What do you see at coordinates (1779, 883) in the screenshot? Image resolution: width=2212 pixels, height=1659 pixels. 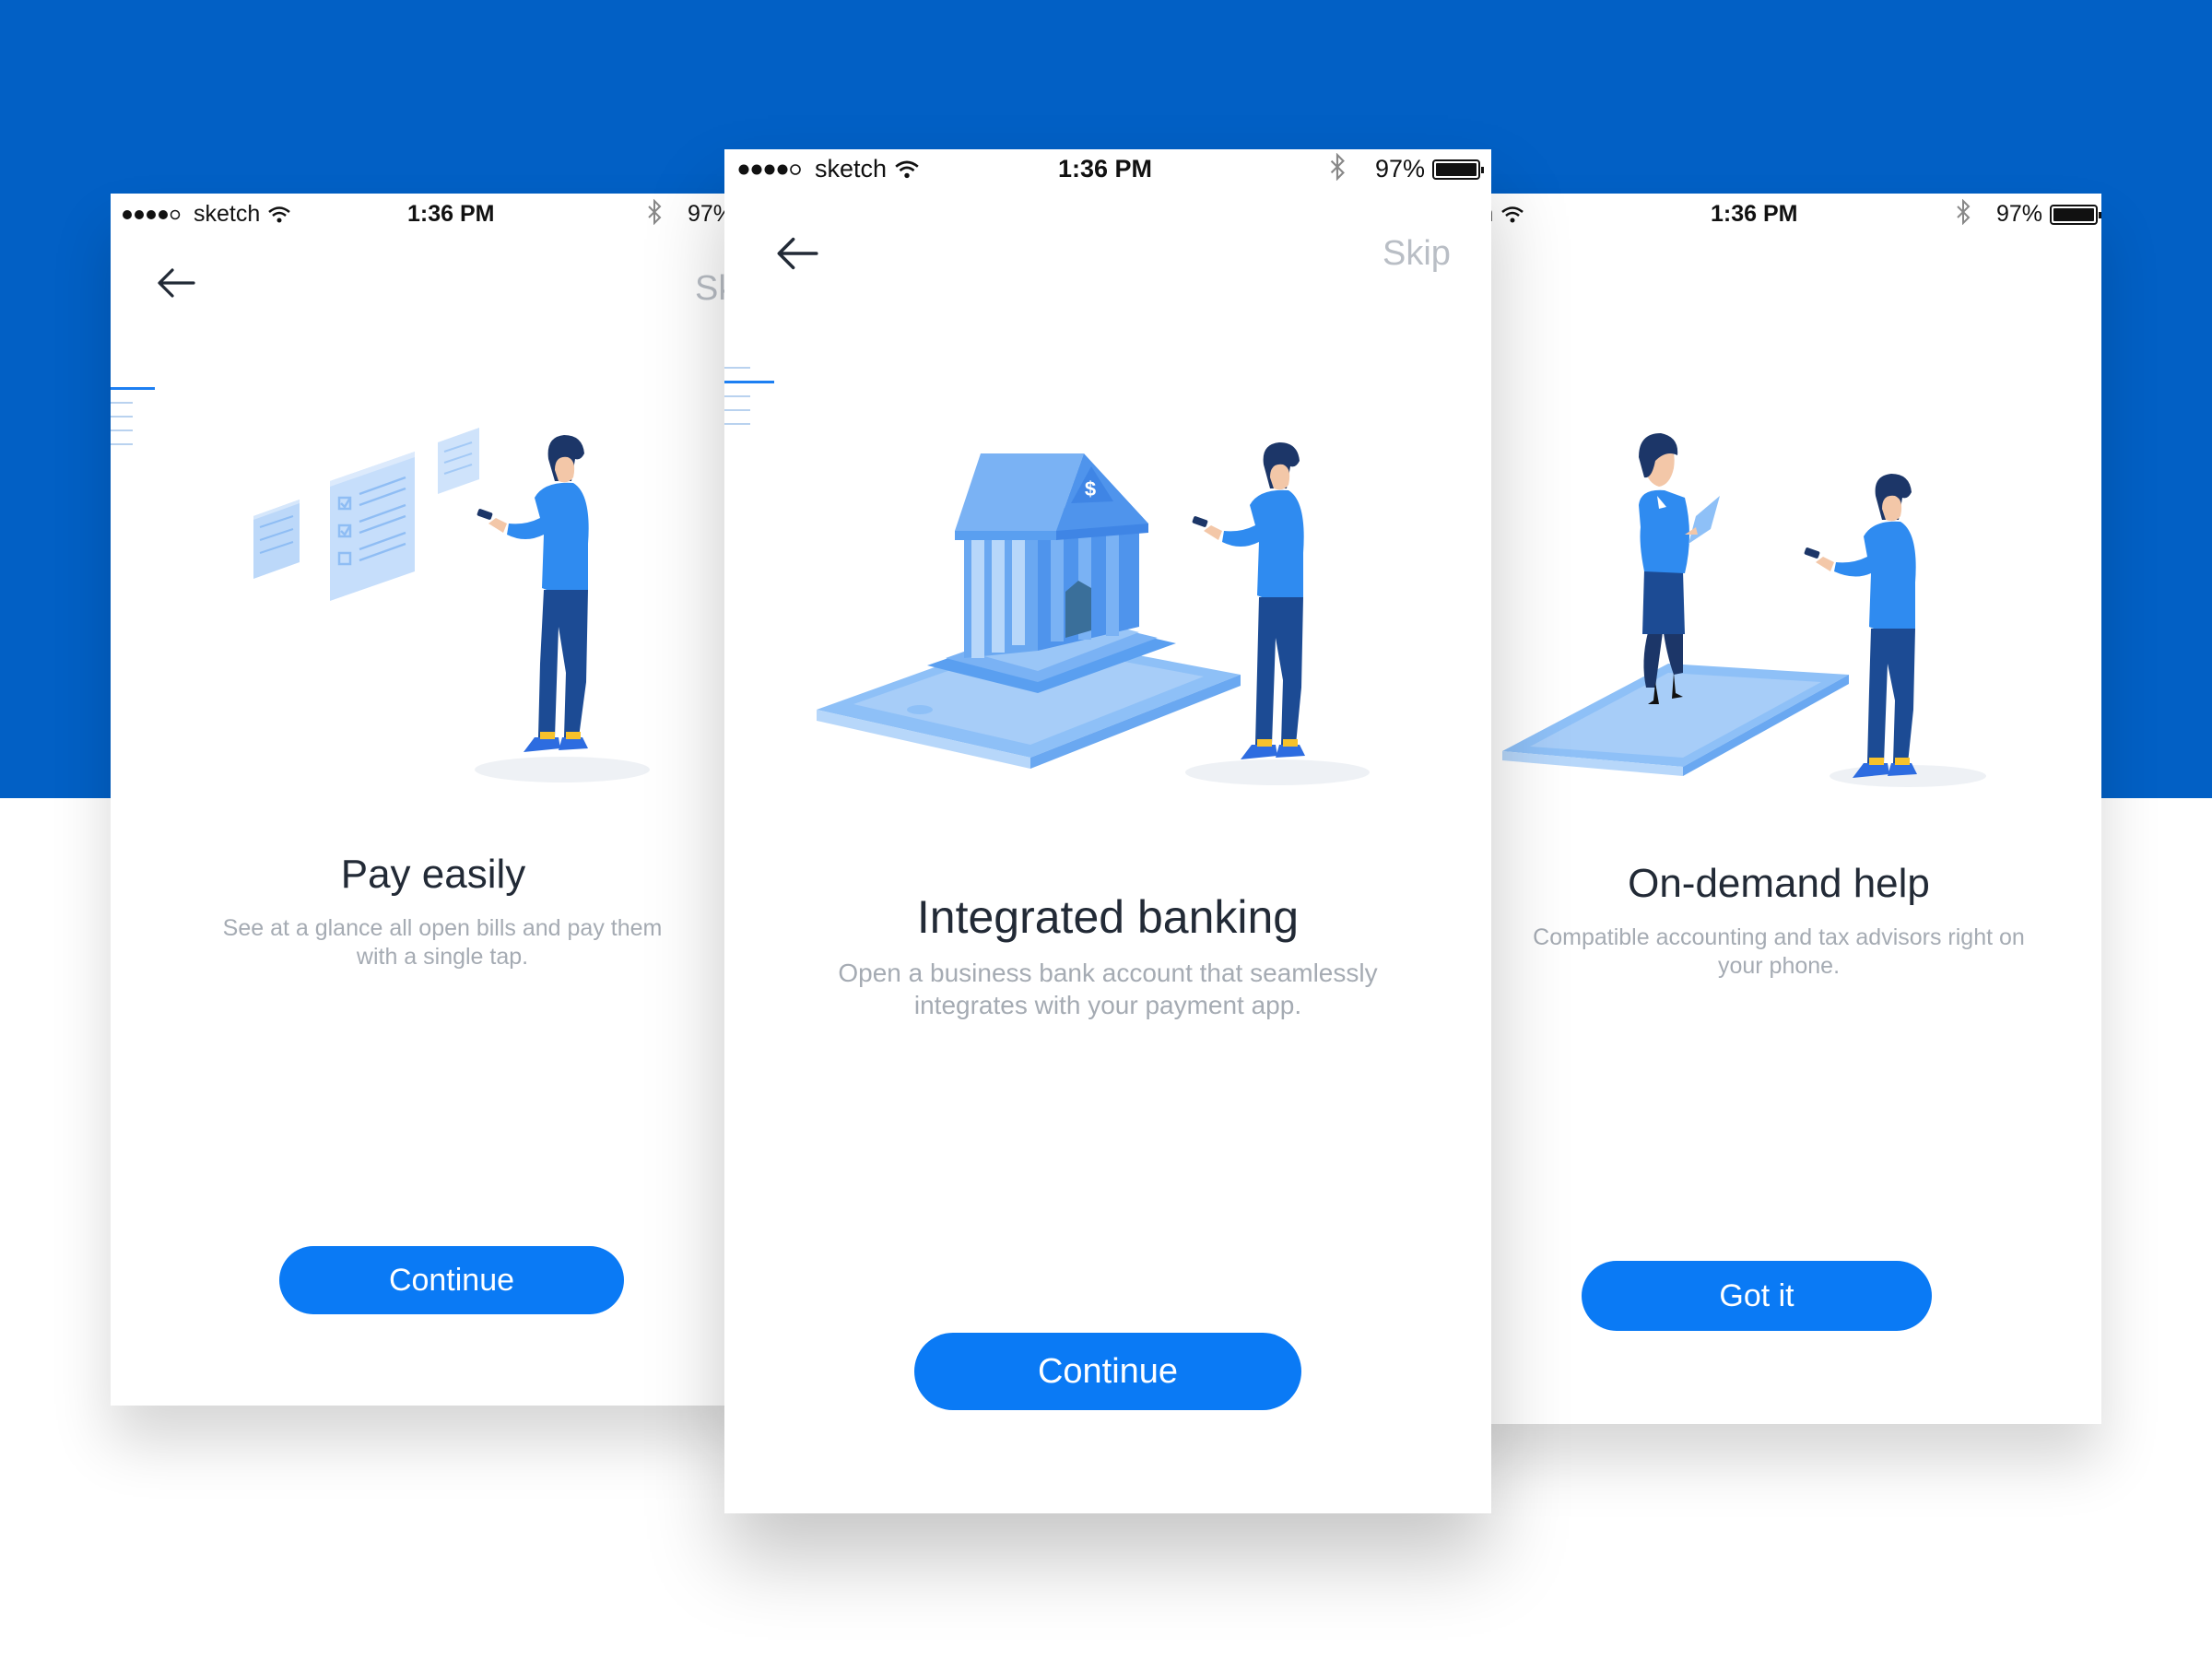 I see `screen-title: On-demand help` at bounding box center [1779, 883].